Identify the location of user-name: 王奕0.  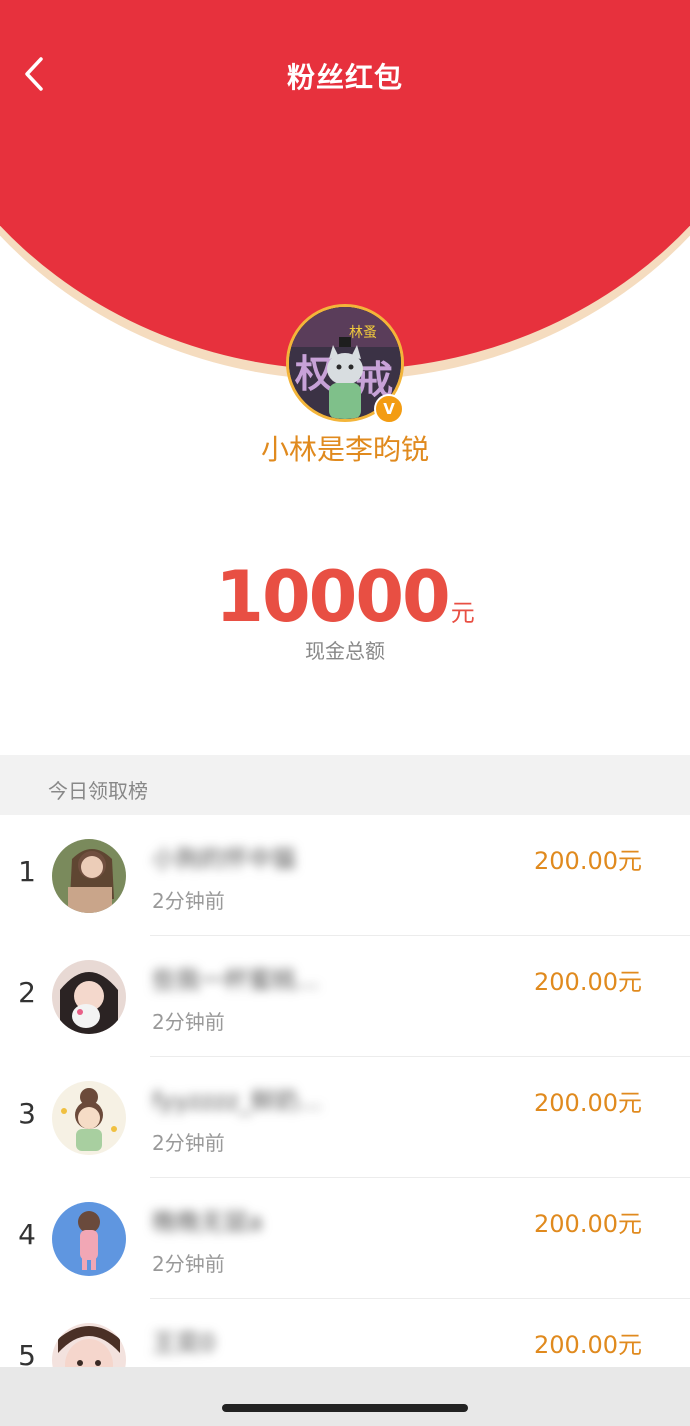
(184, 1343).